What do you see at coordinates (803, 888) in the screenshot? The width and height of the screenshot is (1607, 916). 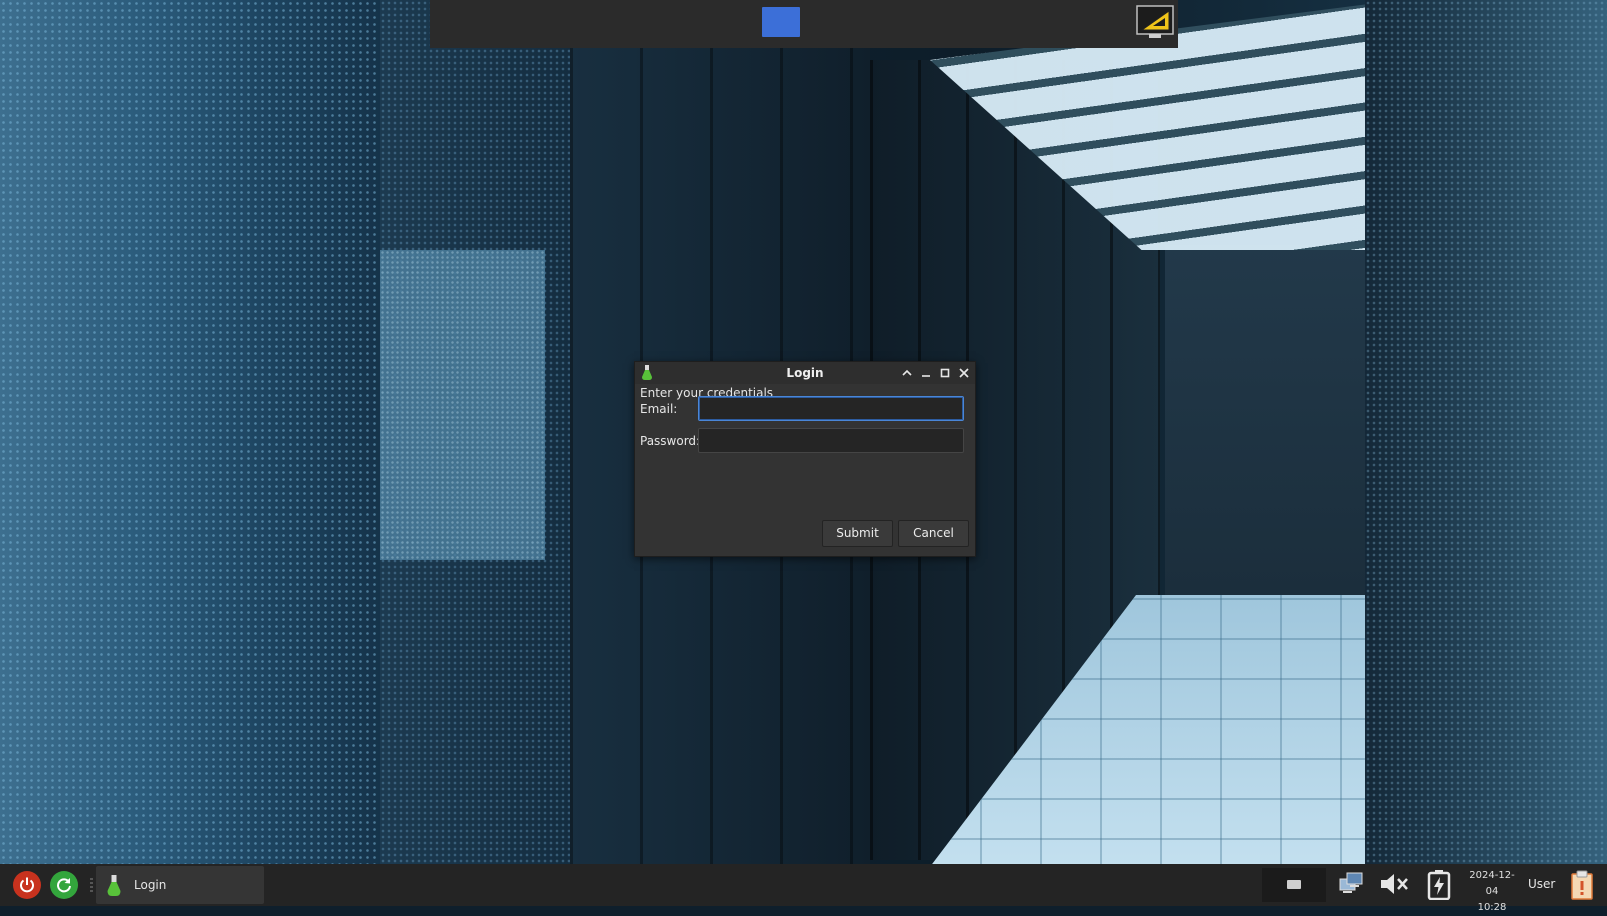 I see `bottom-taskbar: Login 2024-12-04 10:28 User` at bounding box center [803, 888].